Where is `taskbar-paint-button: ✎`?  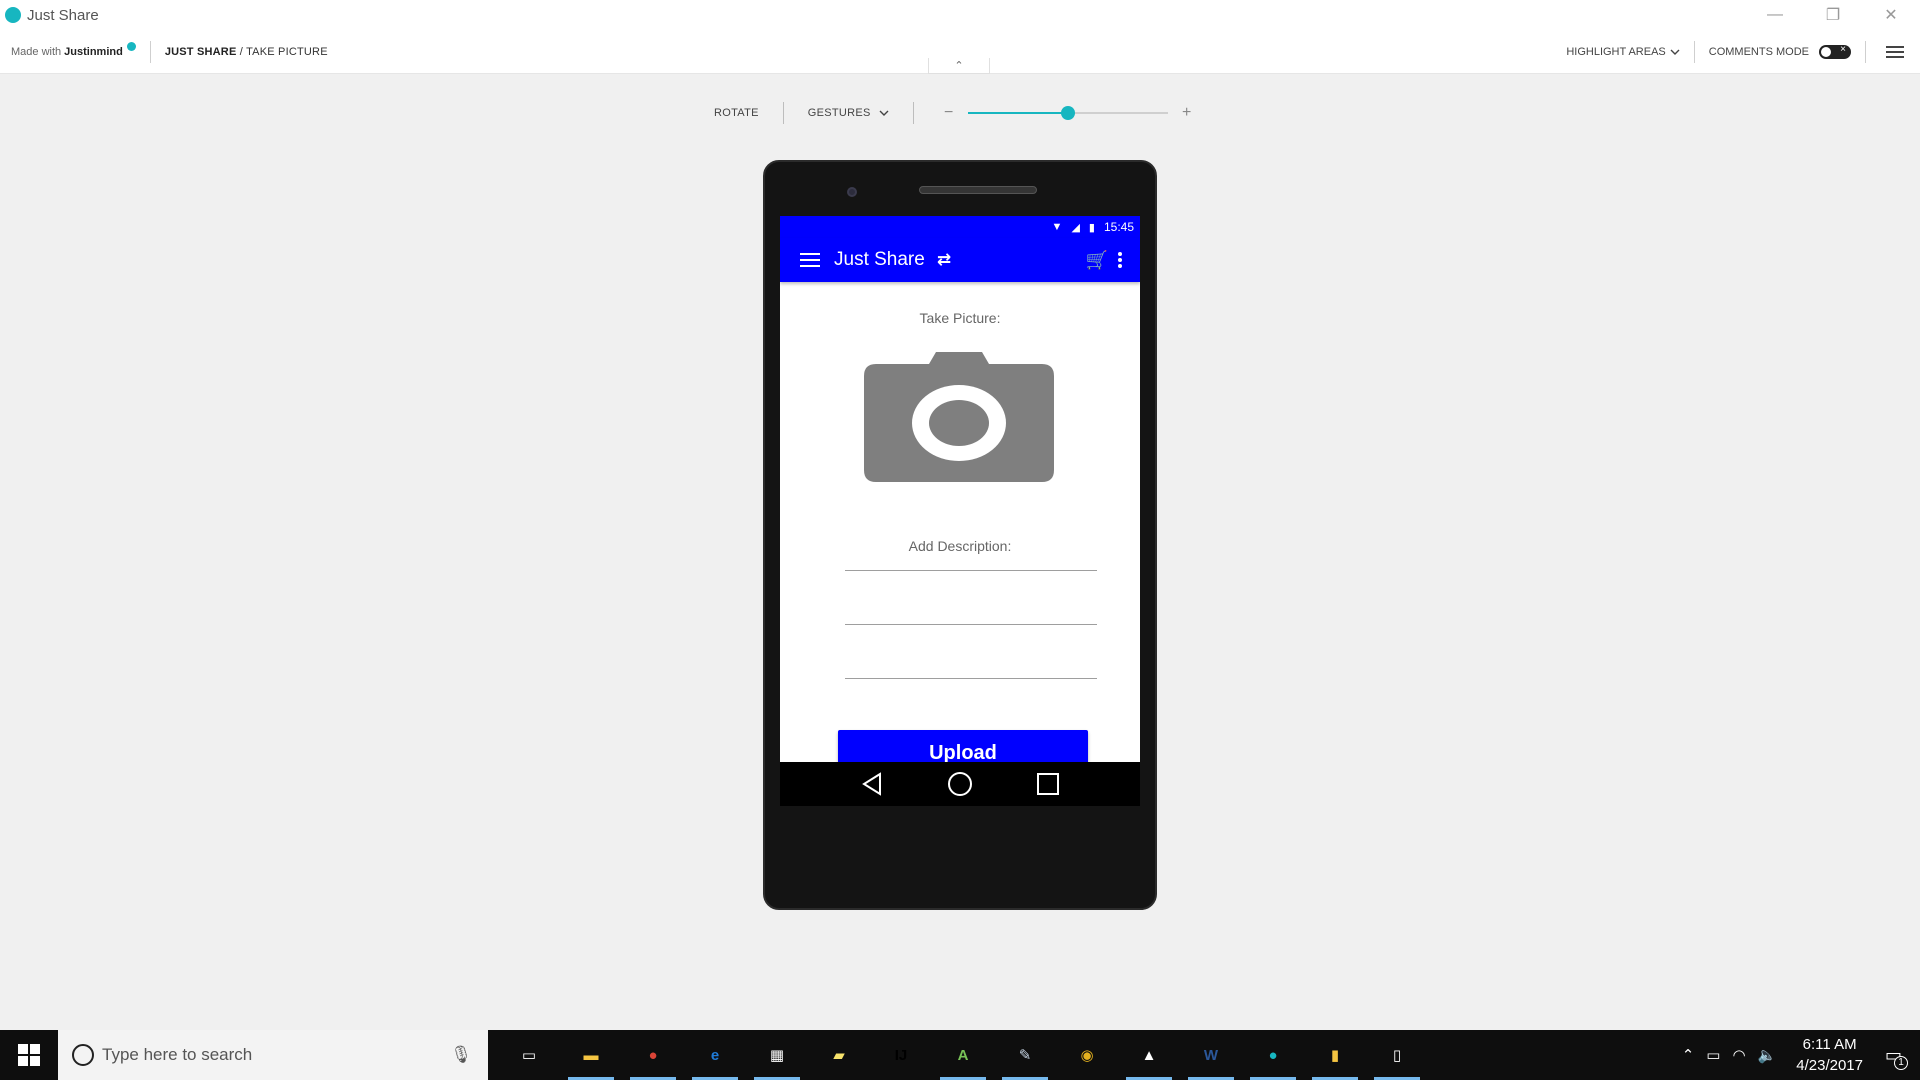 taskbar-paint-button: ✎ is located at coordinates (1025, 1055).